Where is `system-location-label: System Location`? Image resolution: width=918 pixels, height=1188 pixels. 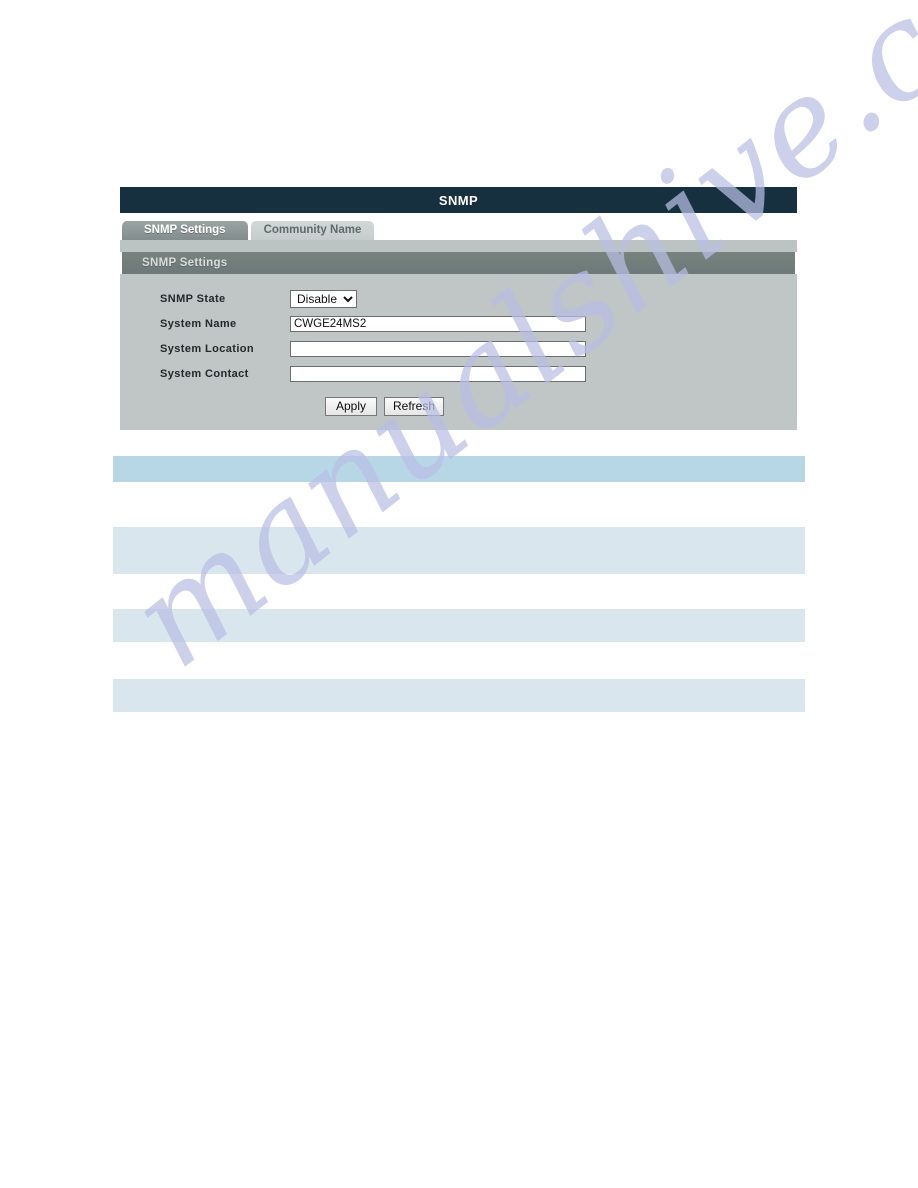 system-location-label: System Location is located at coordinates (207, 348).